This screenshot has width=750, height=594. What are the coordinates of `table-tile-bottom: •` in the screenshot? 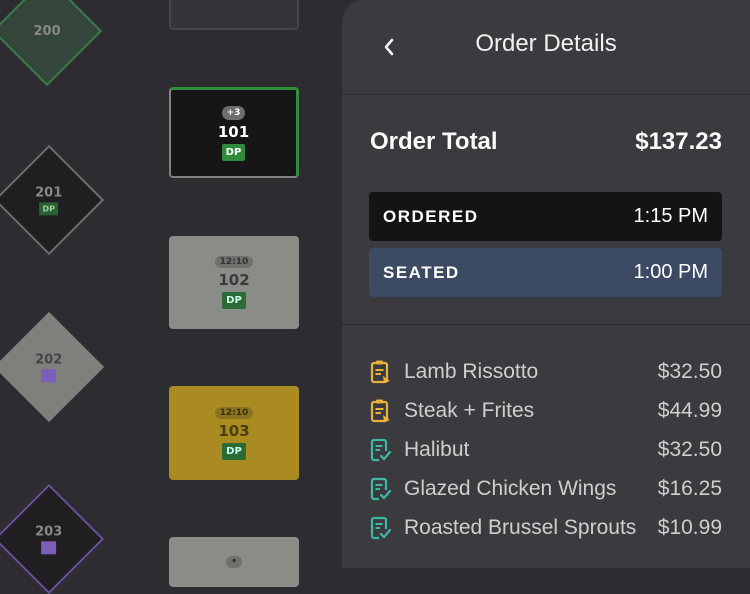 It's located at (234, 562).